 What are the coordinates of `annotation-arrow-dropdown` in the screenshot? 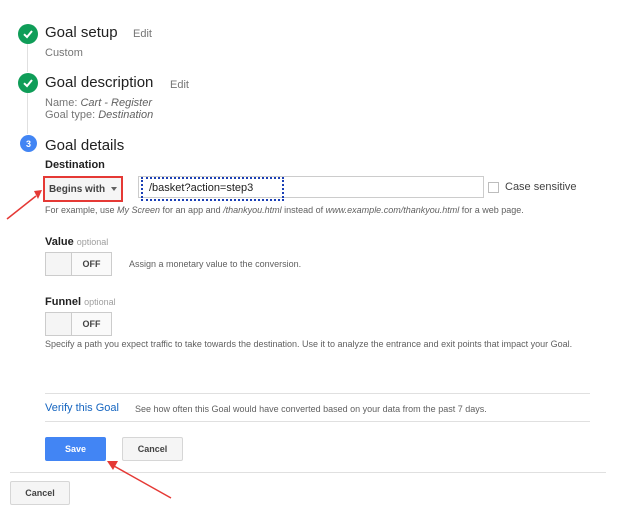 It's located at (24, 205).